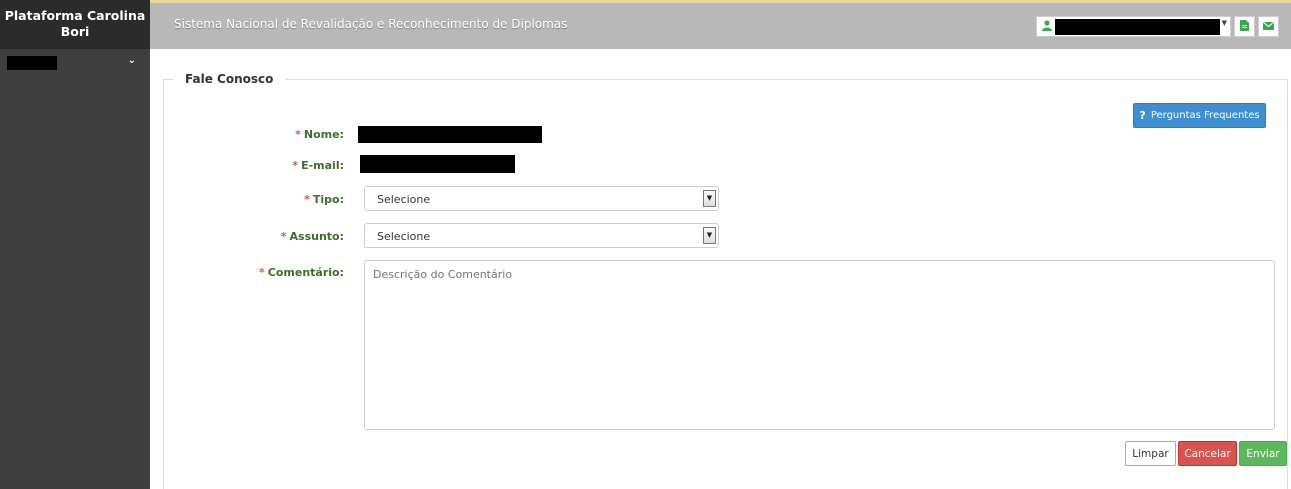 Image resolution: width=1291 pixels, height=489 pixels. I want to click on nome-label-text: Nome:, so click(323, 134).